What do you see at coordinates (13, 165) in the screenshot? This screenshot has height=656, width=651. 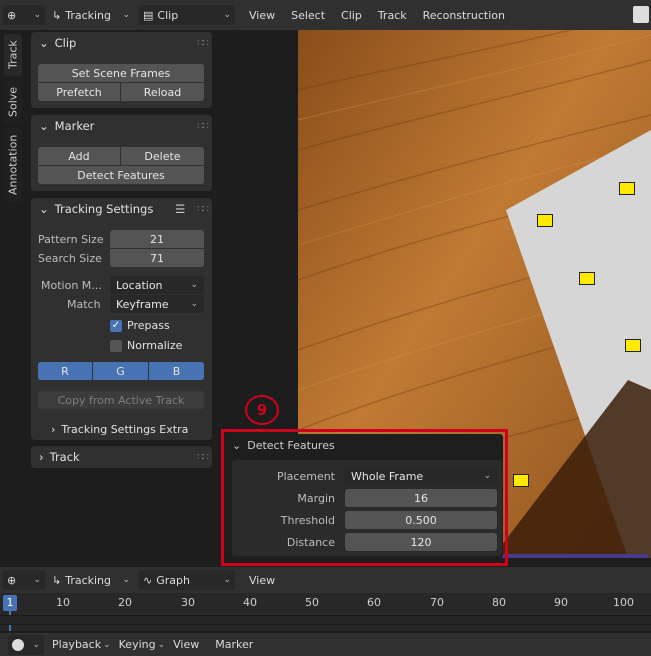 I see `tab-annotation: Annotation` at bounding box center [13, 165].